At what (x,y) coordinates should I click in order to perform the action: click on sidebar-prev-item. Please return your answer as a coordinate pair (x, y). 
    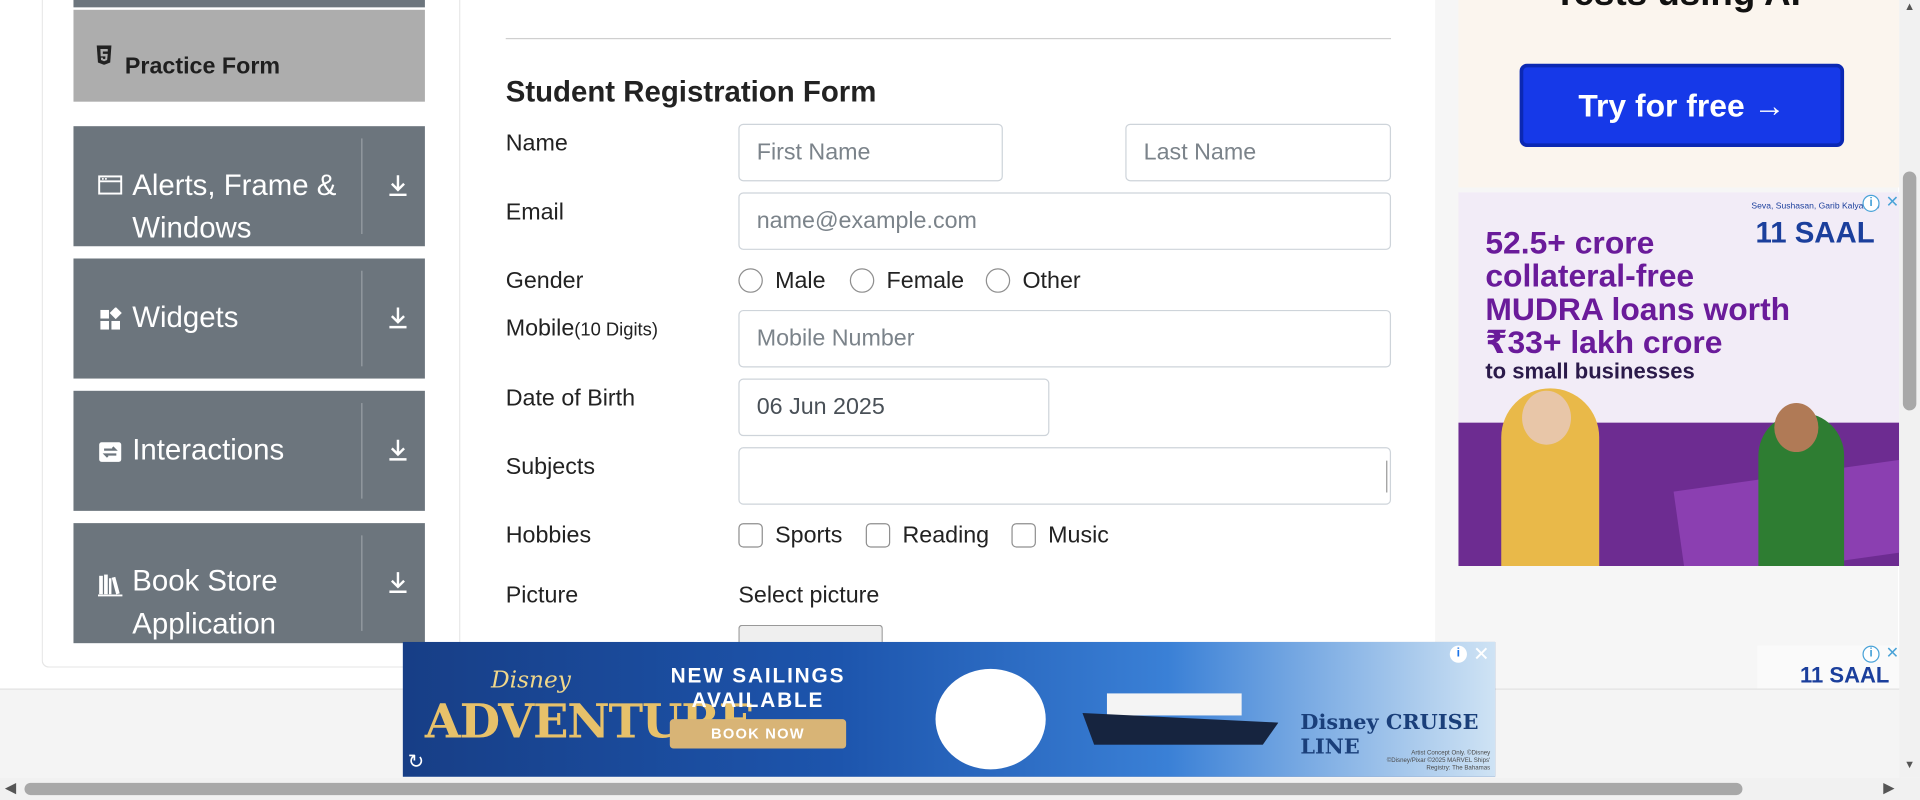
    Looking at the image, I should click on (249, 4).